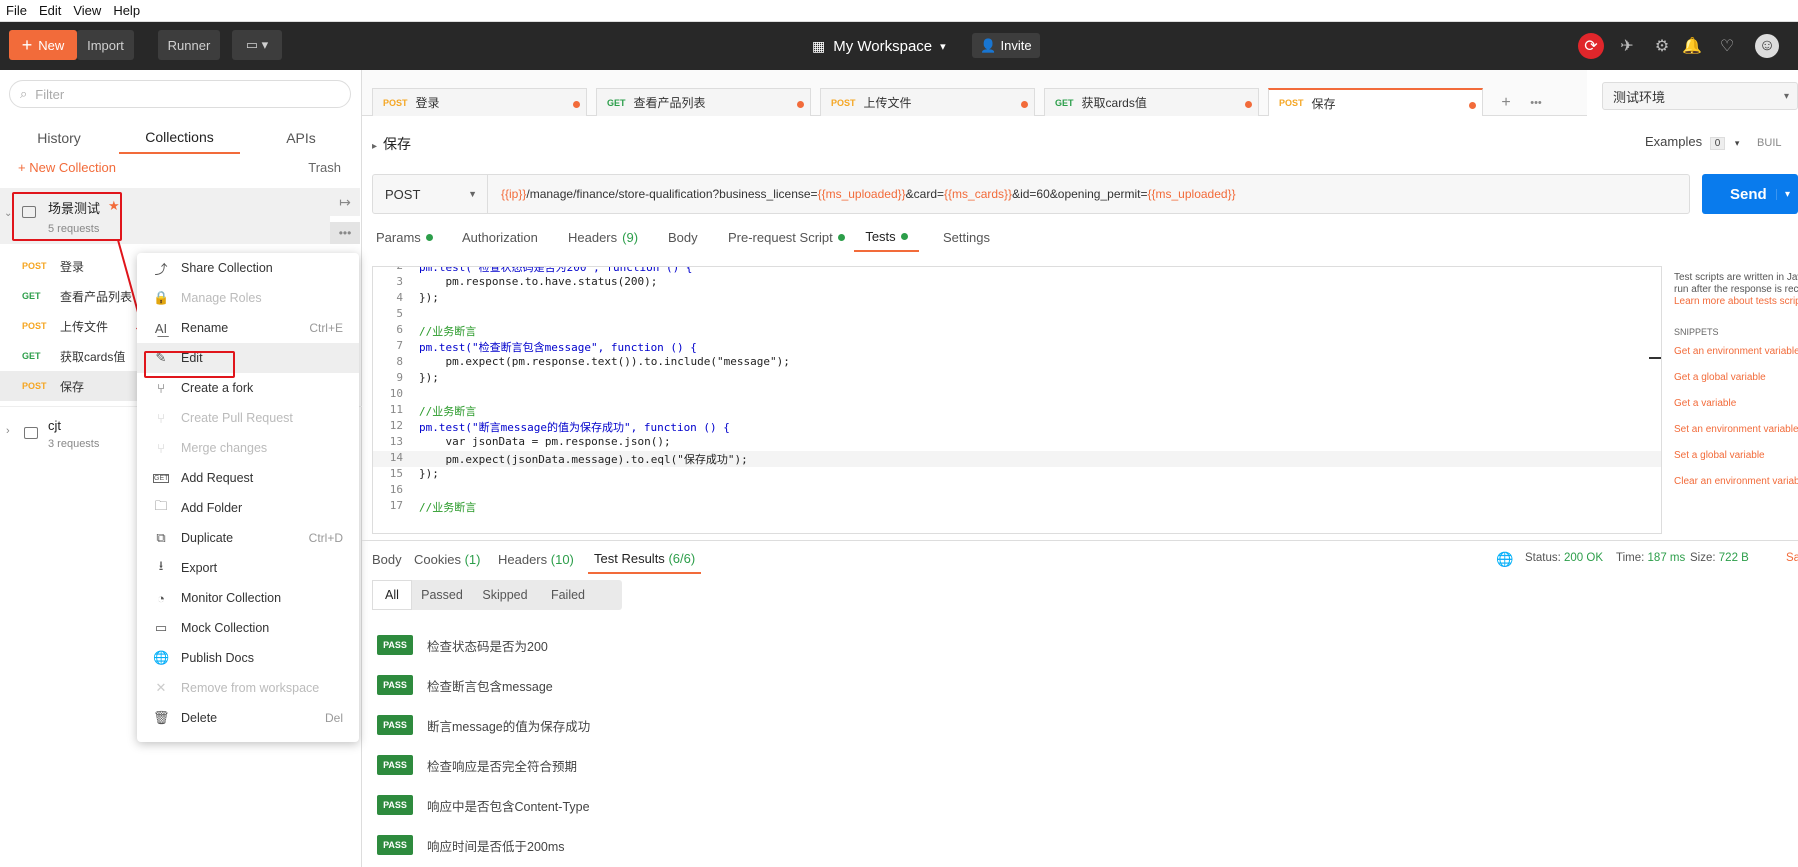 This screenshot has height=867, width=1798. Describe the element at coordinates (1006, 45) in the screenshot. I see `invite-button: 👤 Invite` at that location.